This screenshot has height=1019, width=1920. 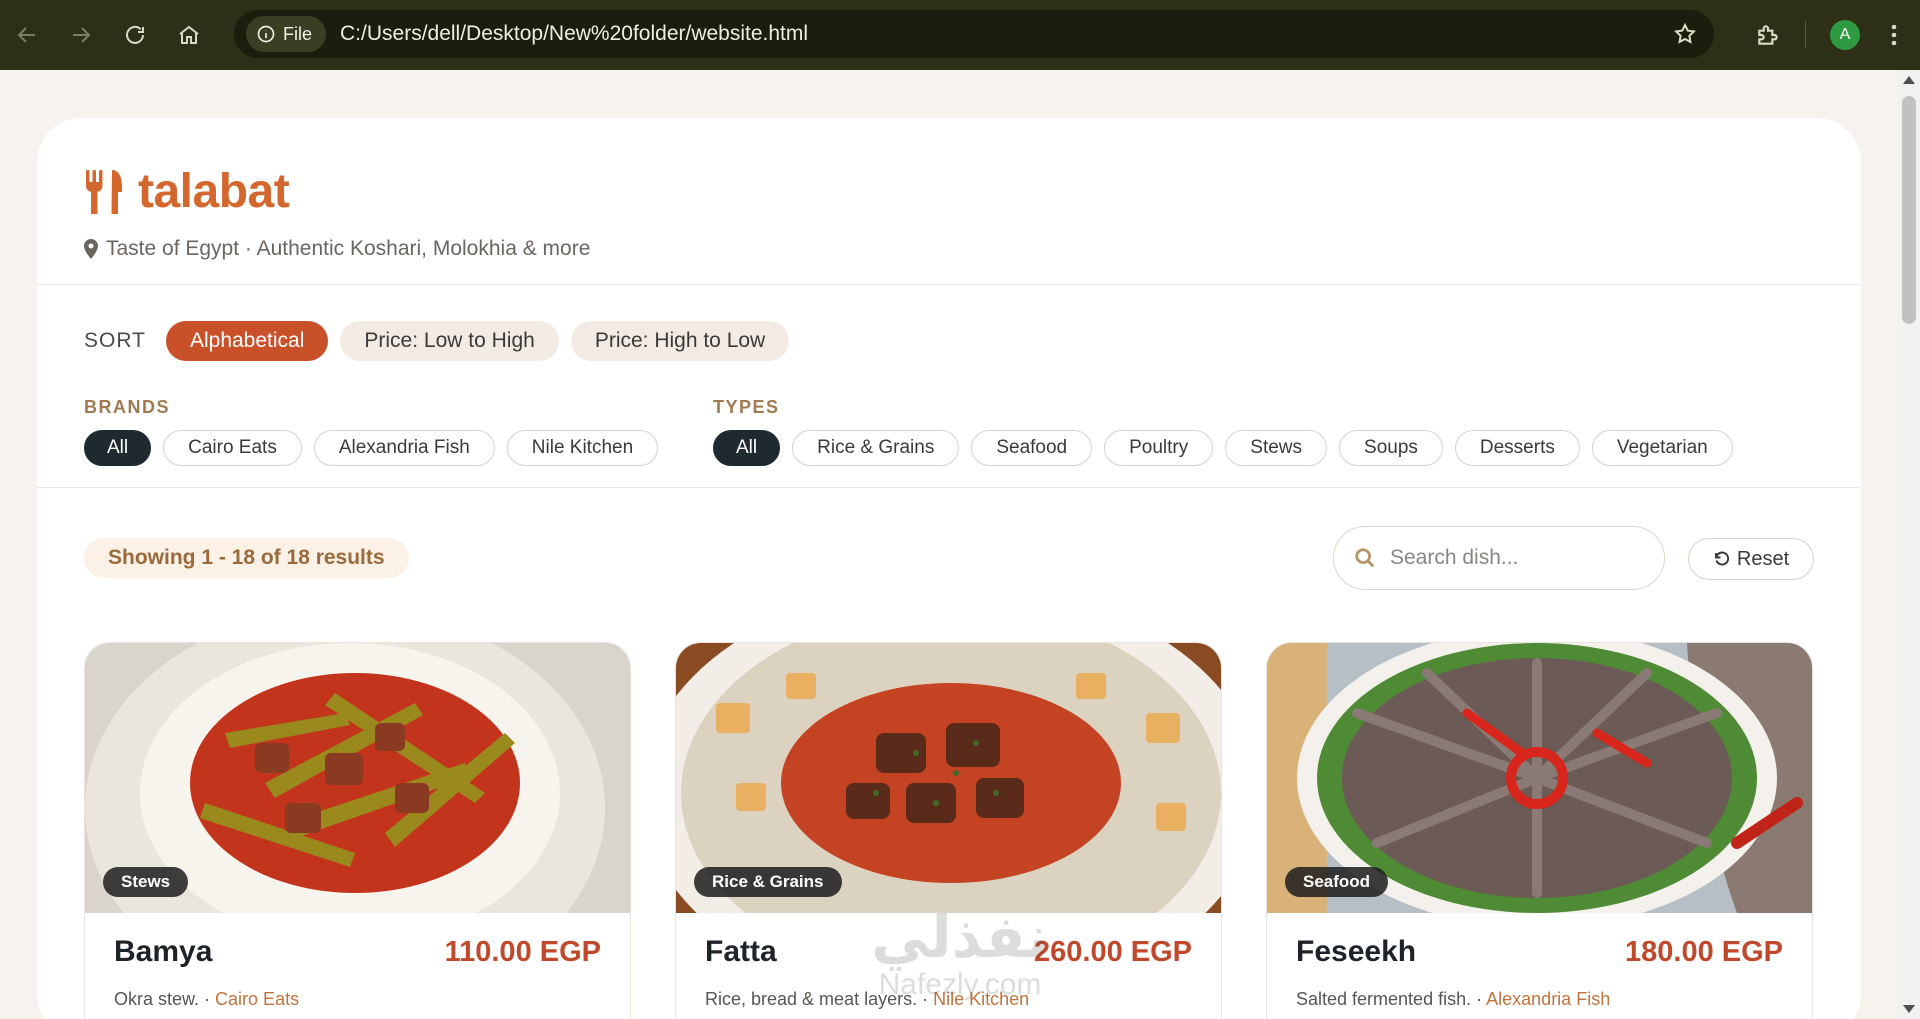 What do you see at coordinates (1356, 951) in the screenshot?
I see `product-name: Feseekh` at bounding box center [1356, 951].